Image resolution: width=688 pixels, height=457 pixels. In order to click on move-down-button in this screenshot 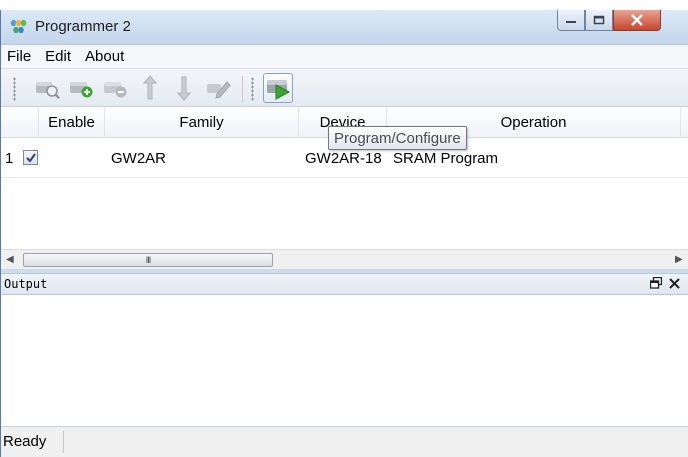, I will do `click(184, 88)`.